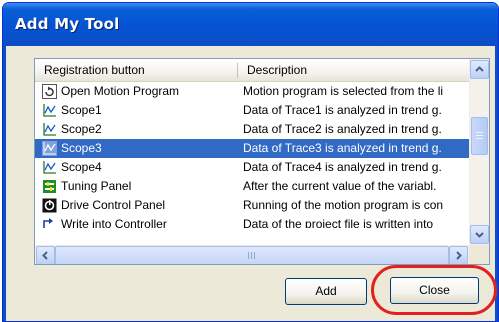 The image size is (499, 322). What do you see at coordinates (49, 91) in the screenshot?
I see `open-motion-program-icon` at bounding box center [49, 91].